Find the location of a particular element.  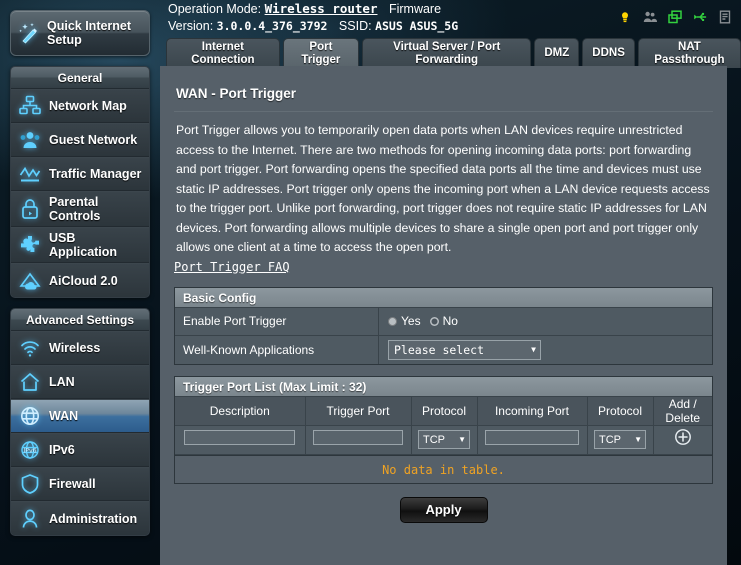

enable-port-trigger-row: Enable Port Trigger Yes No is located at coordinates (443, 321).